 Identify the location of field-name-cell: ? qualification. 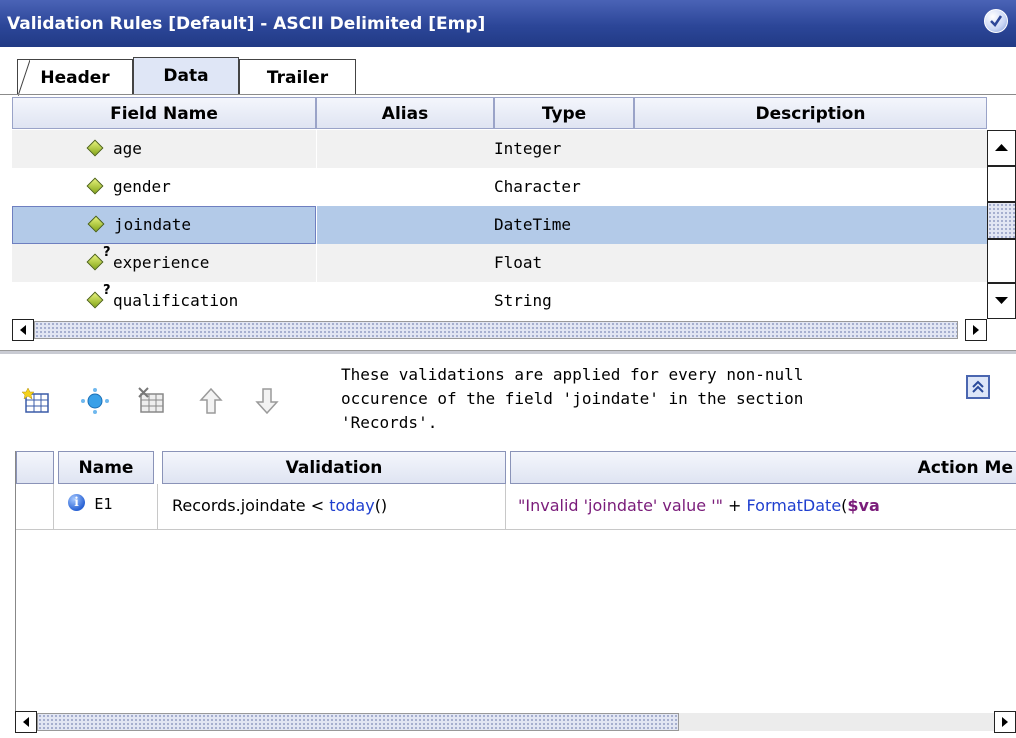
(164, 300).